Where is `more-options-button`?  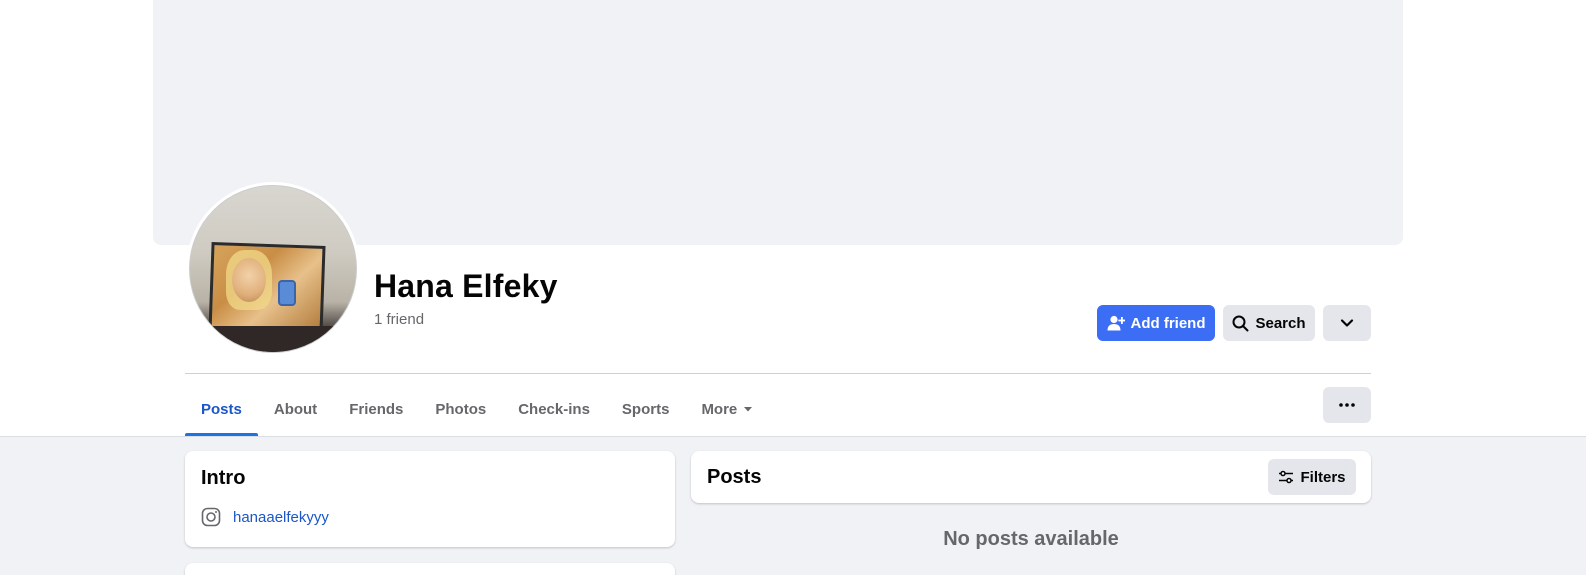 more-options-button is located at coordinates (1347, 405).